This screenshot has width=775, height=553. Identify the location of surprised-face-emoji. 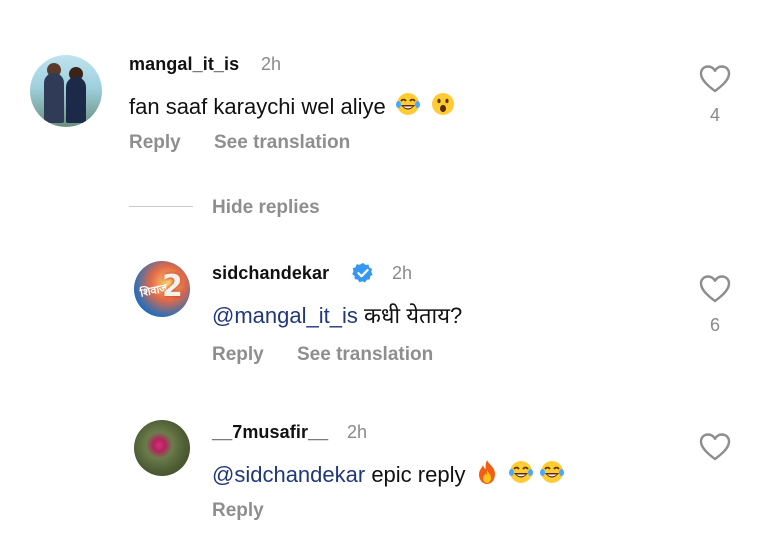
(443, 104).